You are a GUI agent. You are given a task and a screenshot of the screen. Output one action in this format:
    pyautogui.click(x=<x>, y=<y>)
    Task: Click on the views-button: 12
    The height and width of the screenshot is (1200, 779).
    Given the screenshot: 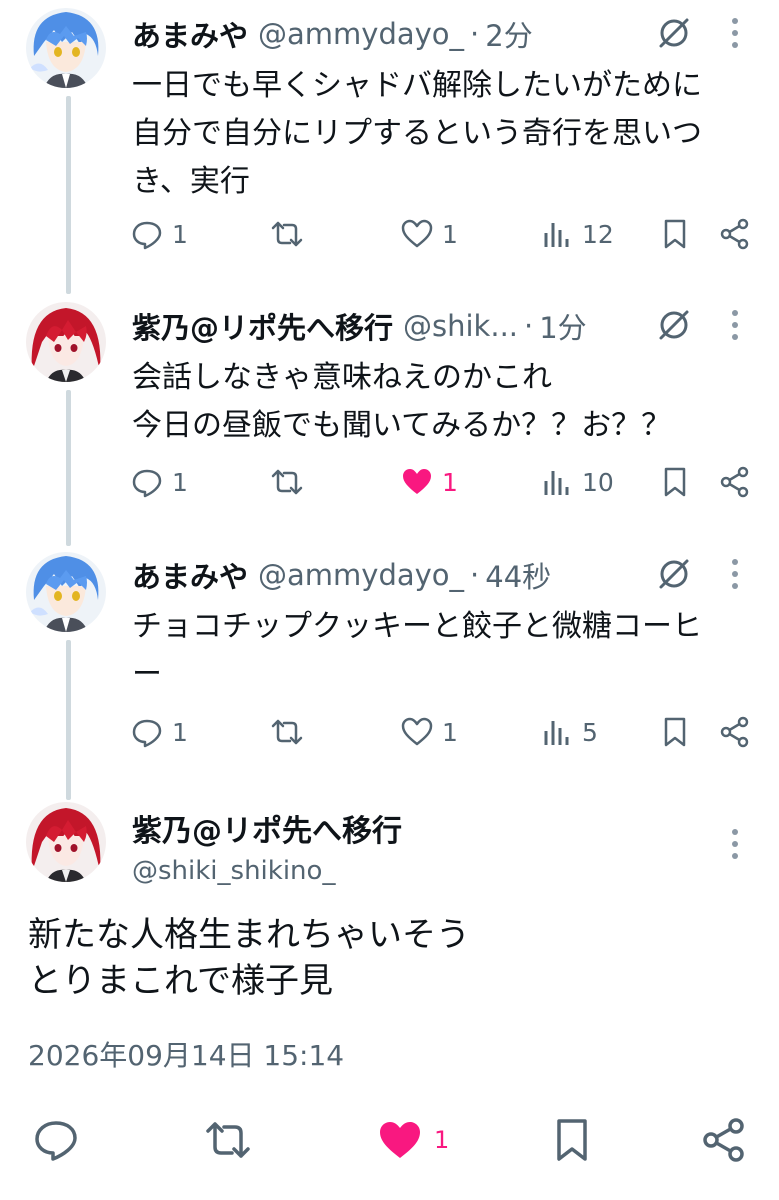 What is the action you would take?
    pyautogui.click(x=577, y=234)
    